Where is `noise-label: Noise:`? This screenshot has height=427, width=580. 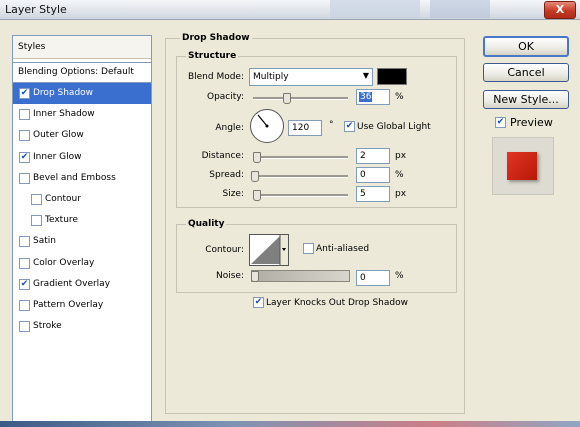 noise-label: Noise: is located at coordinates (230, 276).